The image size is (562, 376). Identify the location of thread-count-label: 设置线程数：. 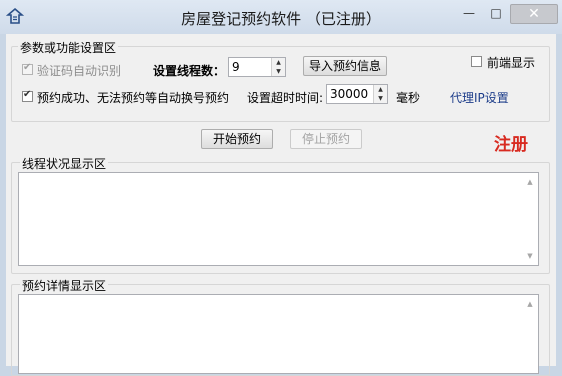
(189, 71).